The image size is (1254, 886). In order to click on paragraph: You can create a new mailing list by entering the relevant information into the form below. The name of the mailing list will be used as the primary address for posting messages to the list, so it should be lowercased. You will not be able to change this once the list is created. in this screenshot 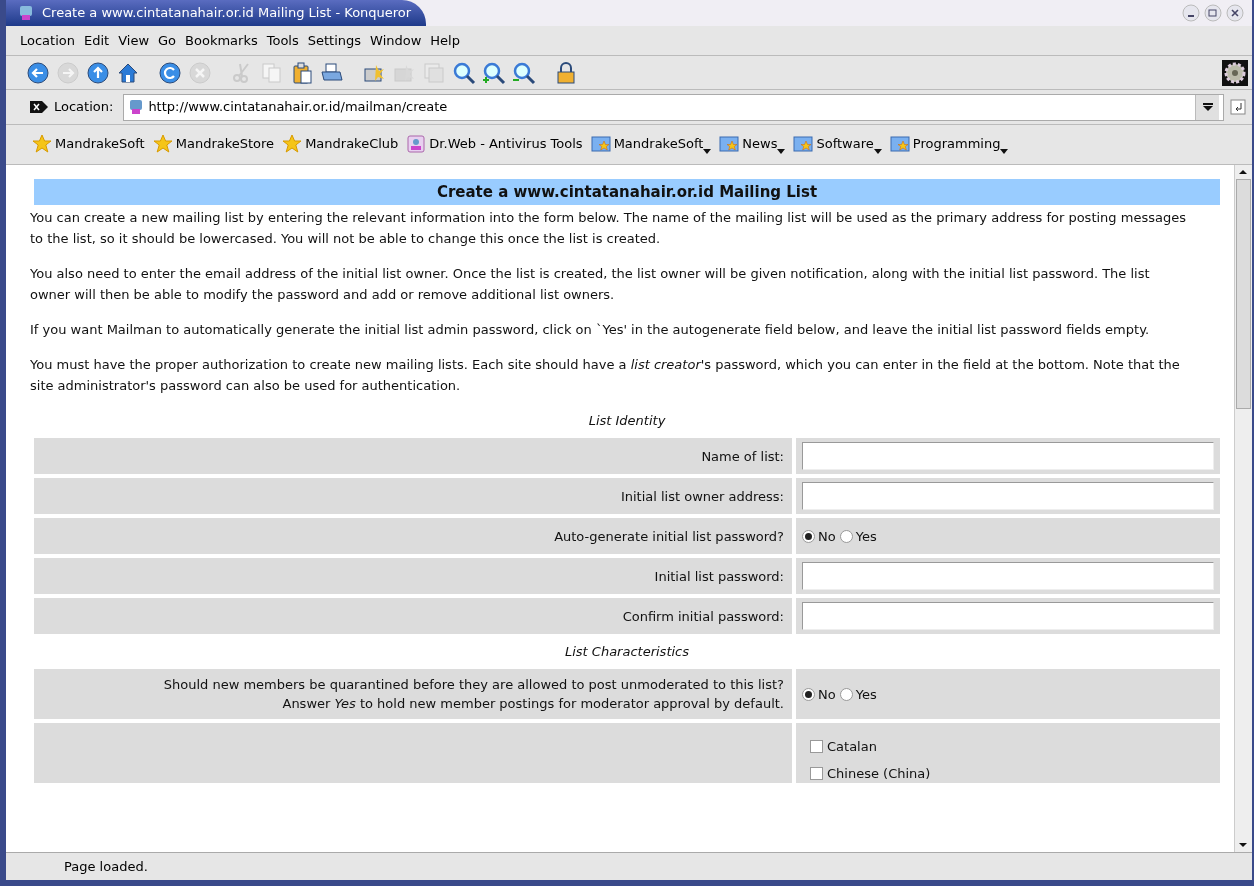, I will do `click(608, 228)`.